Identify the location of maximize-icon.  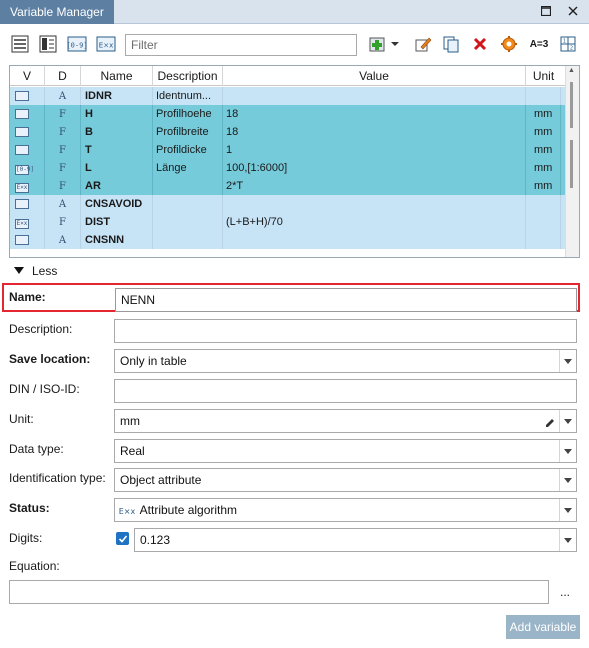
(546, 12).